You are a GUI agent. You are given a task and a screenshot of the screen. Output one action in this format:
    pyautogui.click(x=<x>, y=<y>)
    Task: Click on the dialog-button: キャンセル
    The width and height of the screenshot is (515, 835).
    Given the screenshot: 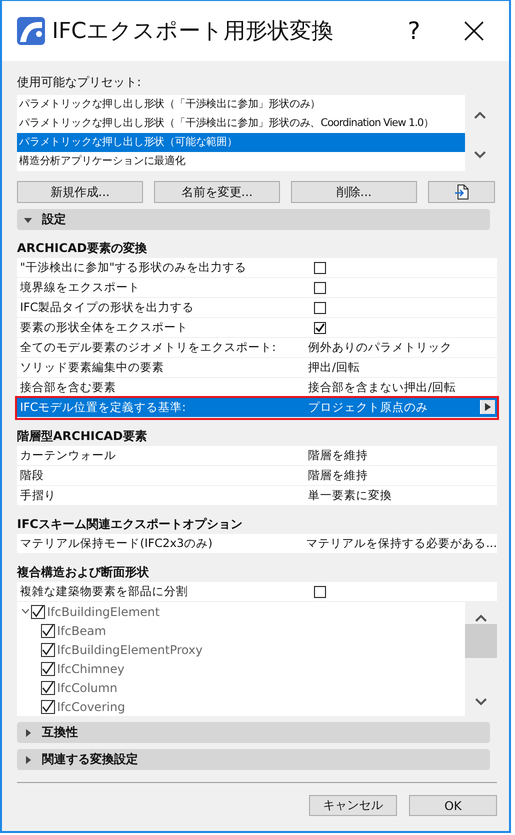 What is the action you would take?
    pyautogui.click(x=353, y=805)
    